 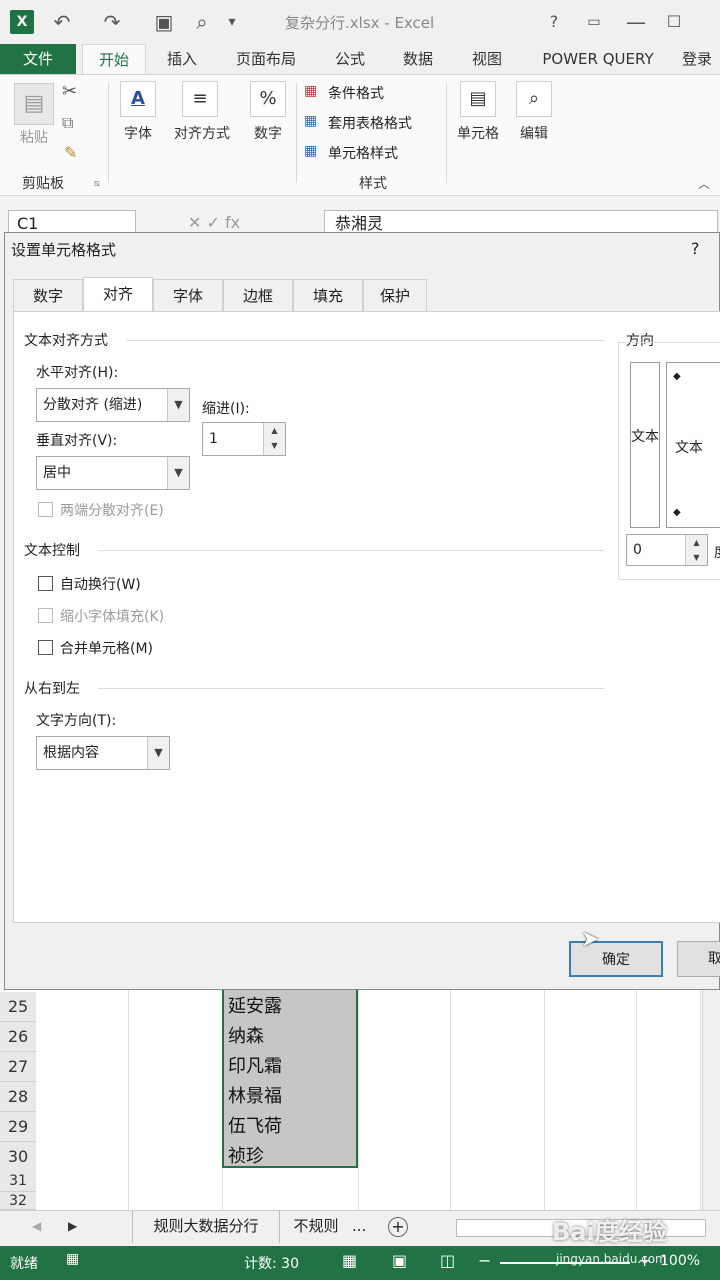 What do you see at coordinates (447, 1260) in the screenshot?
I see `page-break-view-icon: ◫` at bounding box center [447, 1260].